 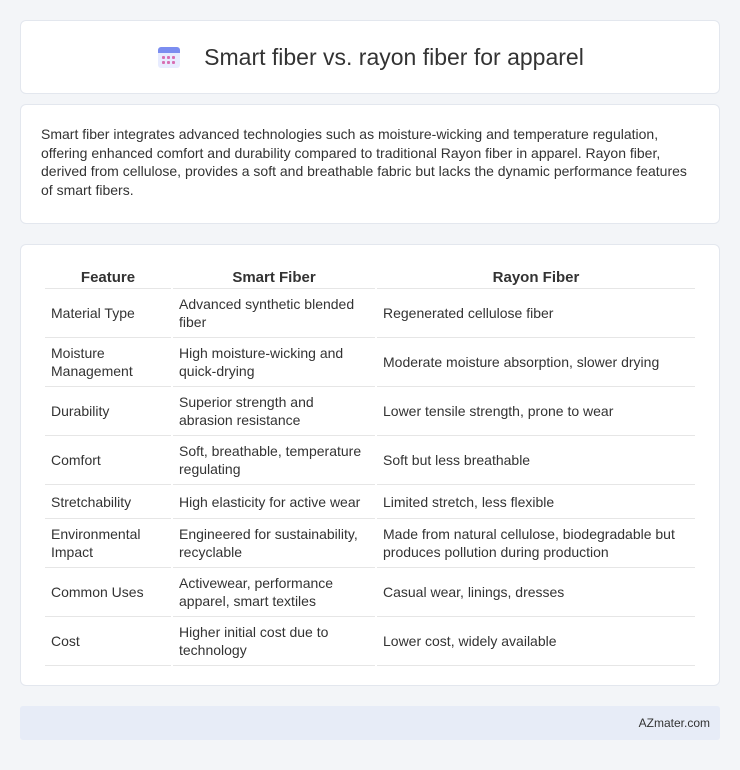 What do you see at coordinates (108, 502) in the screenshot?
I see `feature-cell: Stretchability` at bounding box center [108, 502].